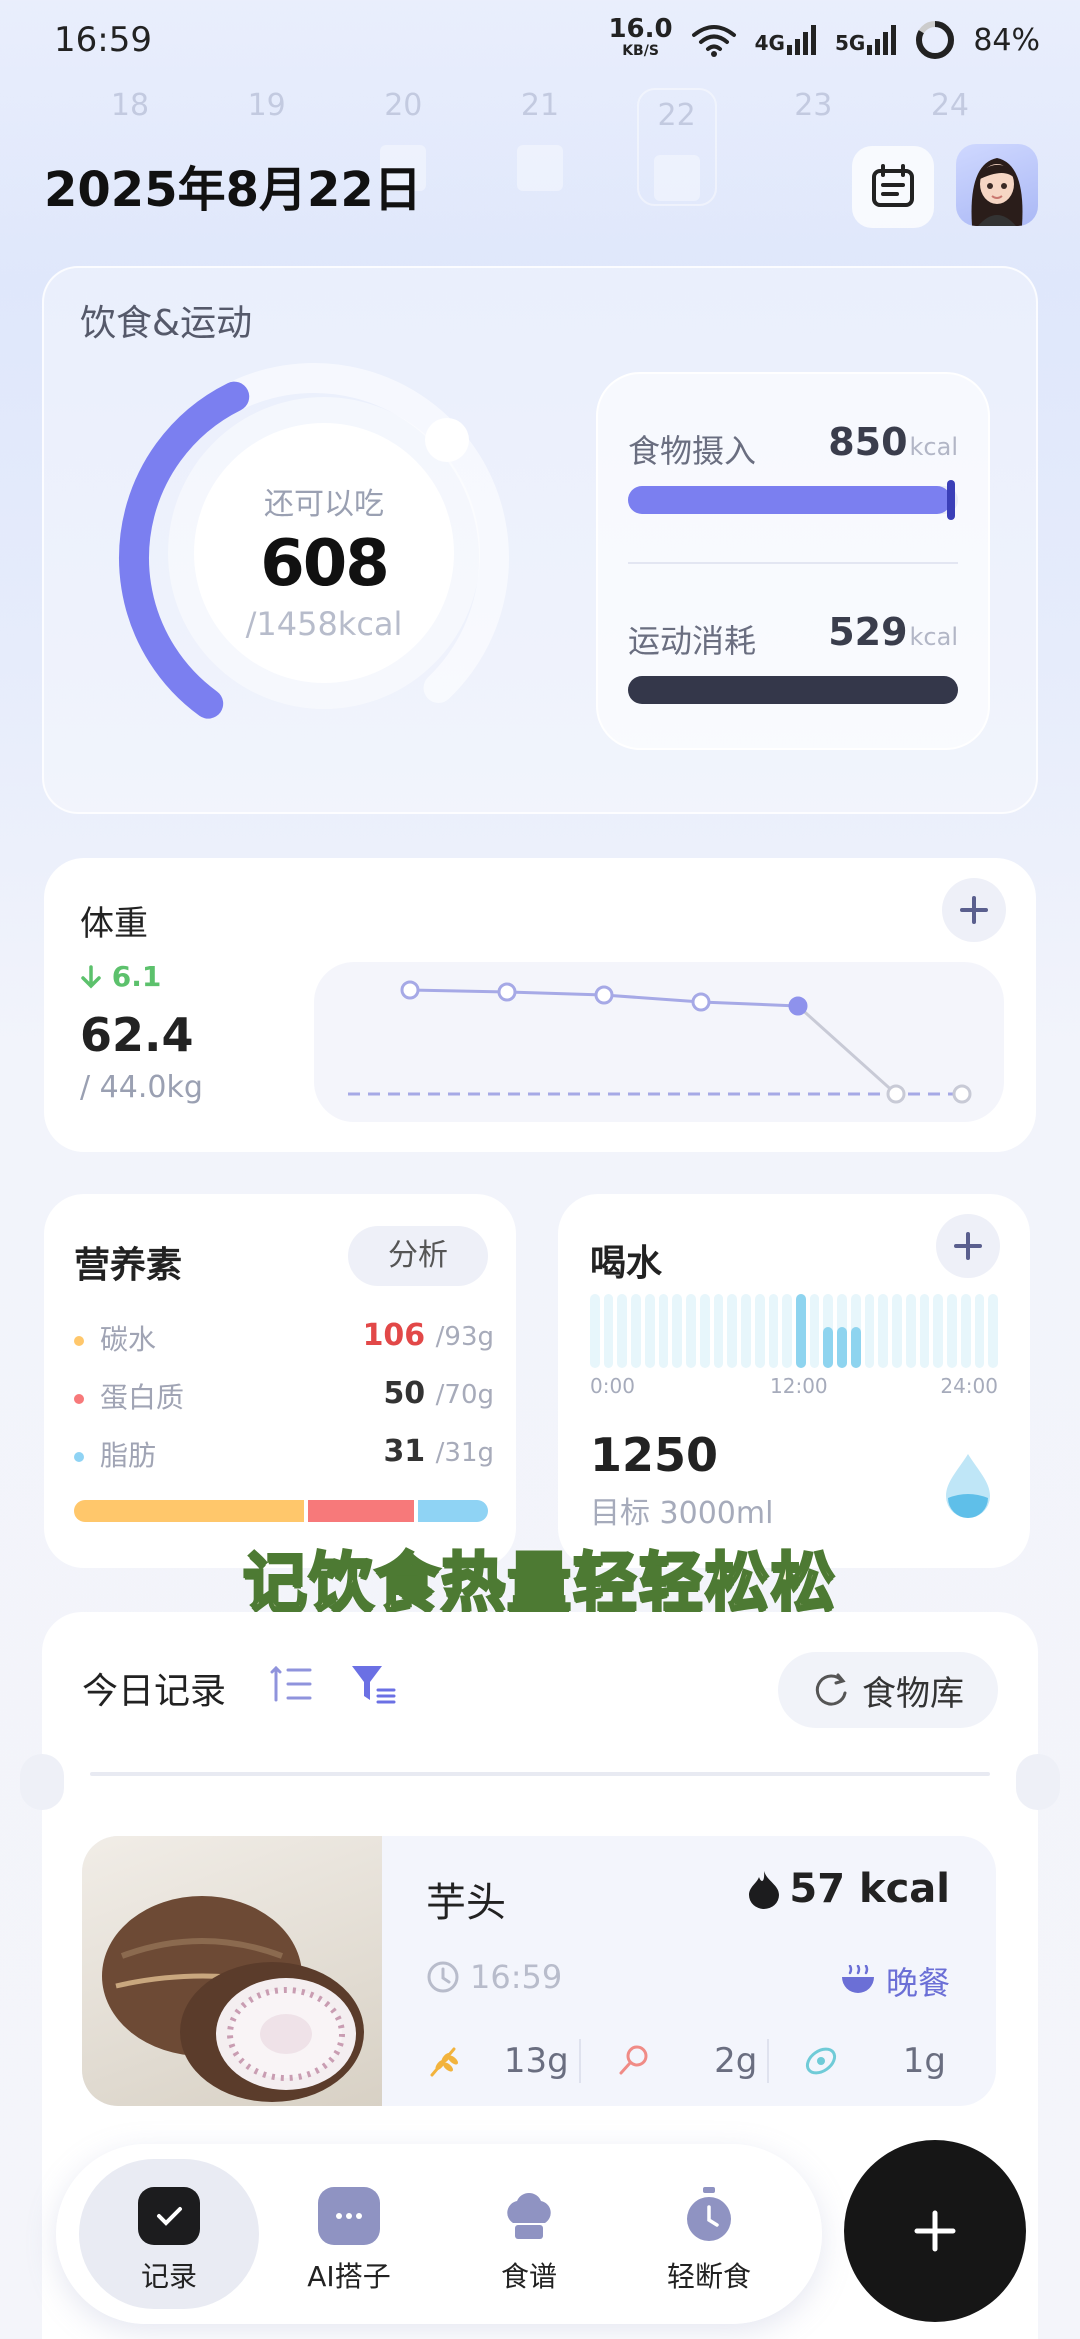  What do you see at coordinates (893, 632) in the screenshot?
I see `exercise-value: 529kcal` at bounding box center [893, 632].